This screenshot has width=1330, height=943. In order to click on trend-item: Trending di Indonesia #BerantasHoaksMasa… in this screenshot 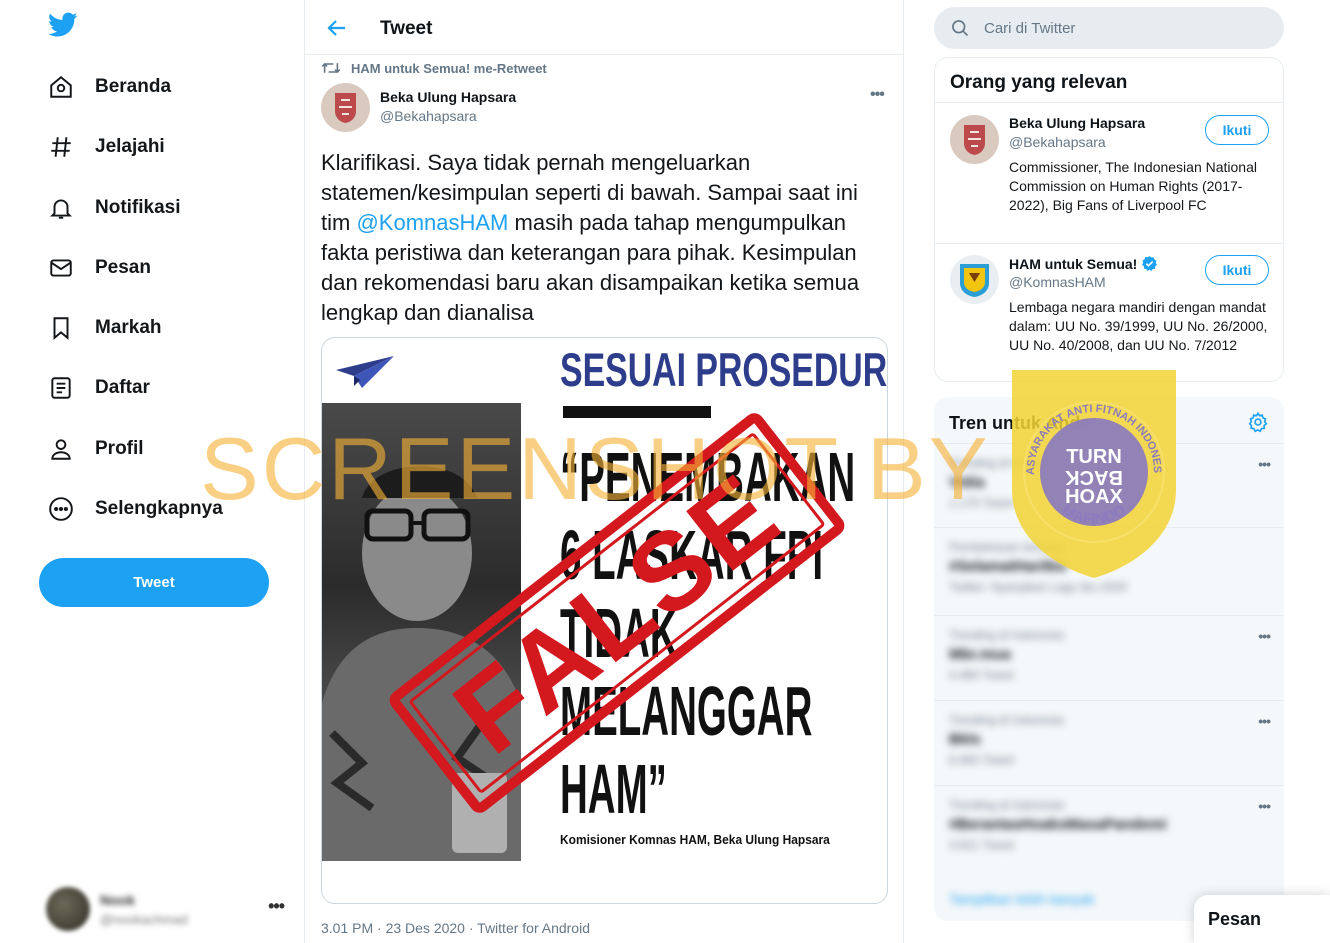, I will do `click(1109, 830)`.